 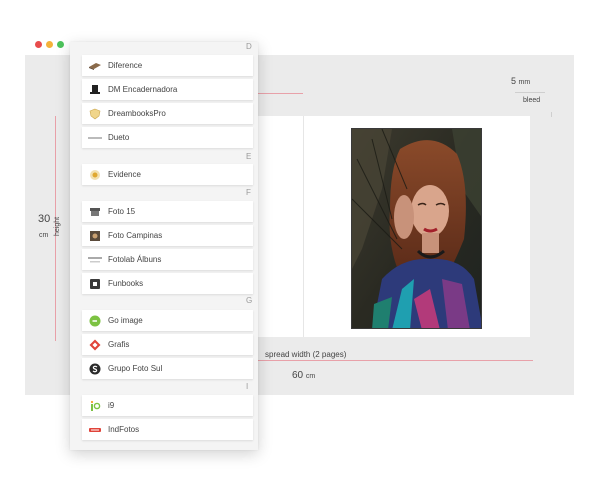 I want to click on list-item: Foto Campinas, so click(x=167, y=235).